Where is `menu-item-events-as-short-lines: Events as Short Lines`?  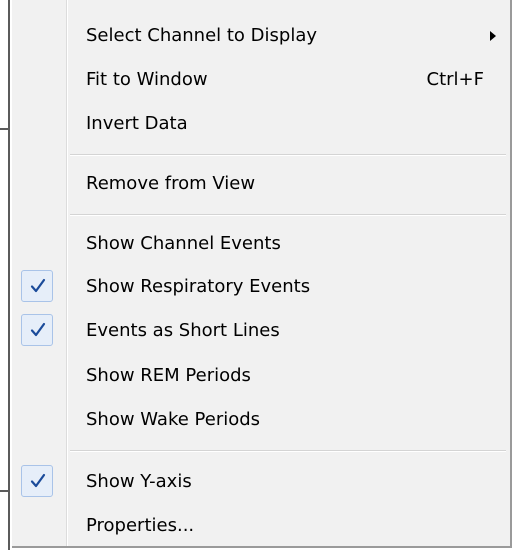
menu-item-events-as-short-lines: Events as Short Lines is located at coordinates (261, 331).